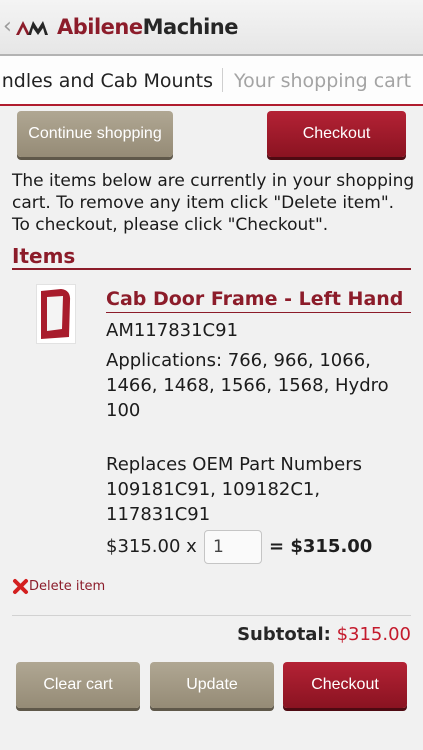  Describe the element at coordinates (107, 81) in the screenshot. I see `breadcrumb-category: ndles and Cab Mounts` at that location.